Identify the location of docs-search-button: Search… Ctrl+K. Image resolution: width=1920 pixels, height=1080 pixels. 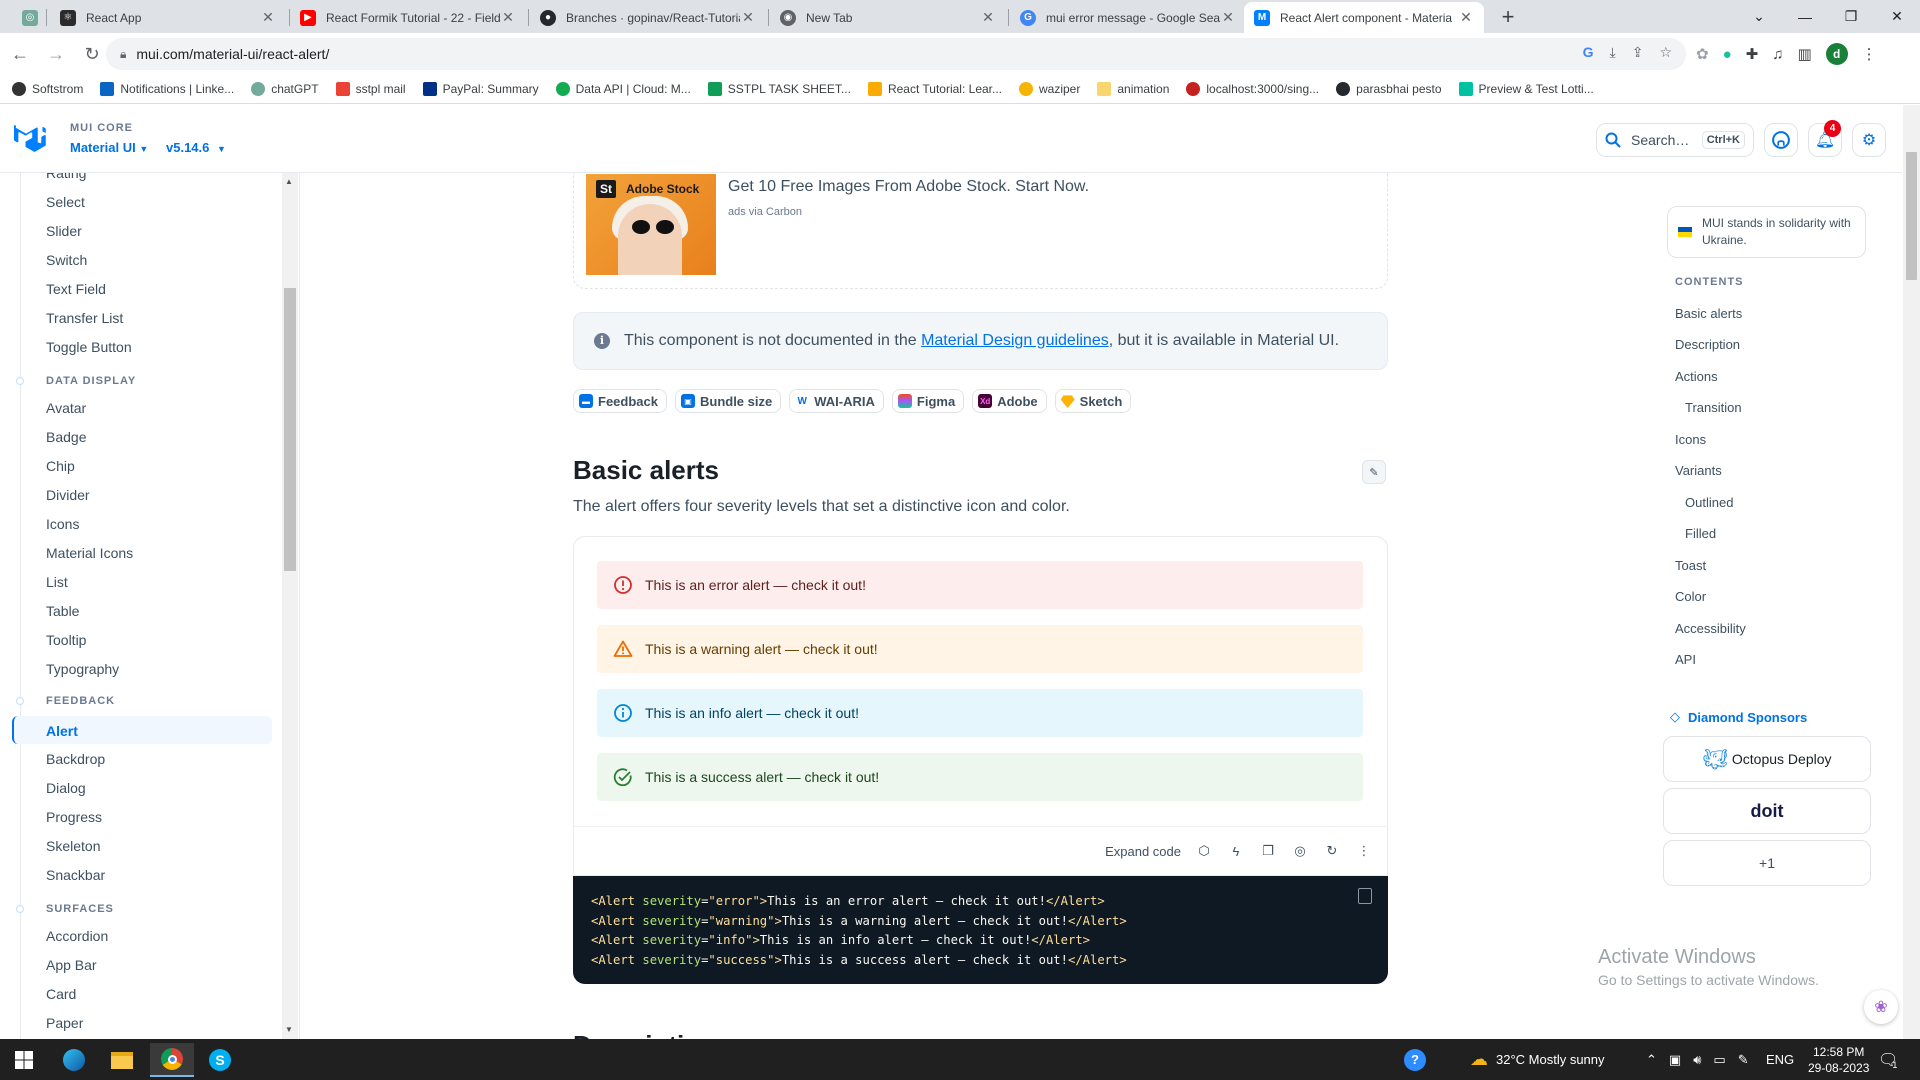
(1675, 140).